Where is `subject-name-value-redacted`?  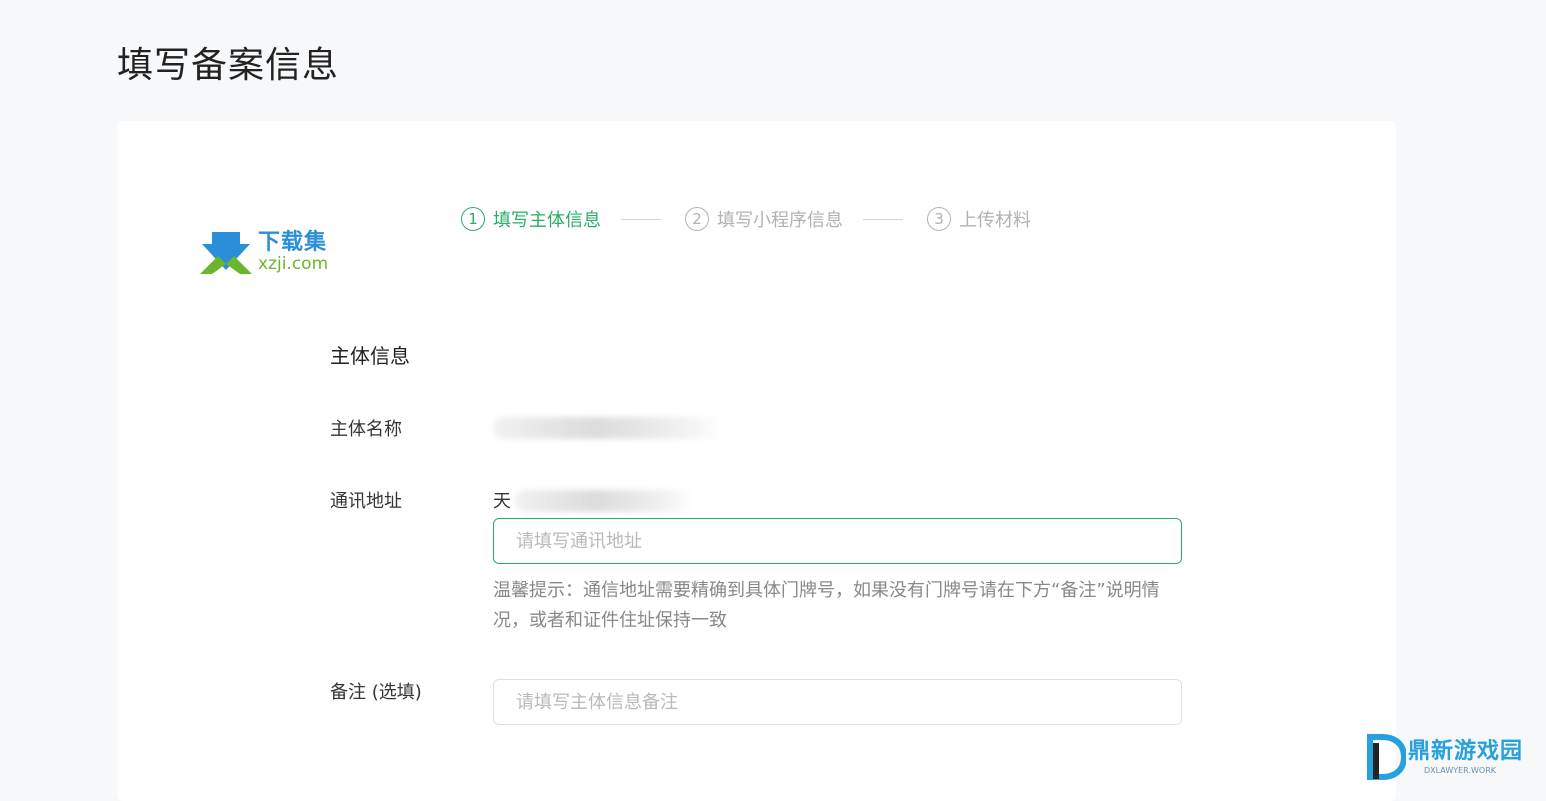 subject-name-value-redacted is located at coordinates (608, 428).